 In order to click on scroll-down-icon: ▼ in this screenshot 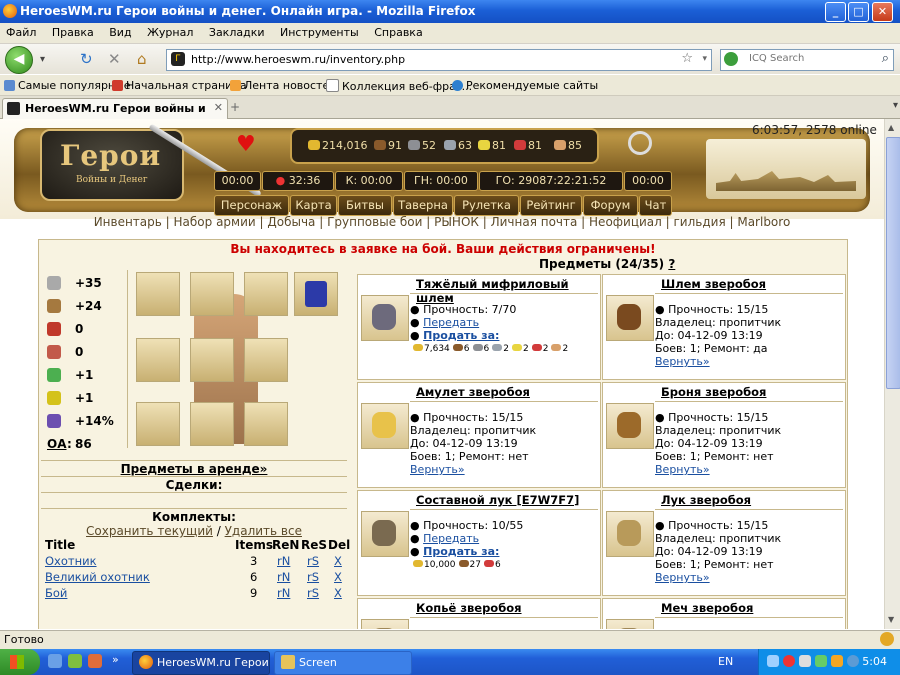, I will do `click(891, 619)`.